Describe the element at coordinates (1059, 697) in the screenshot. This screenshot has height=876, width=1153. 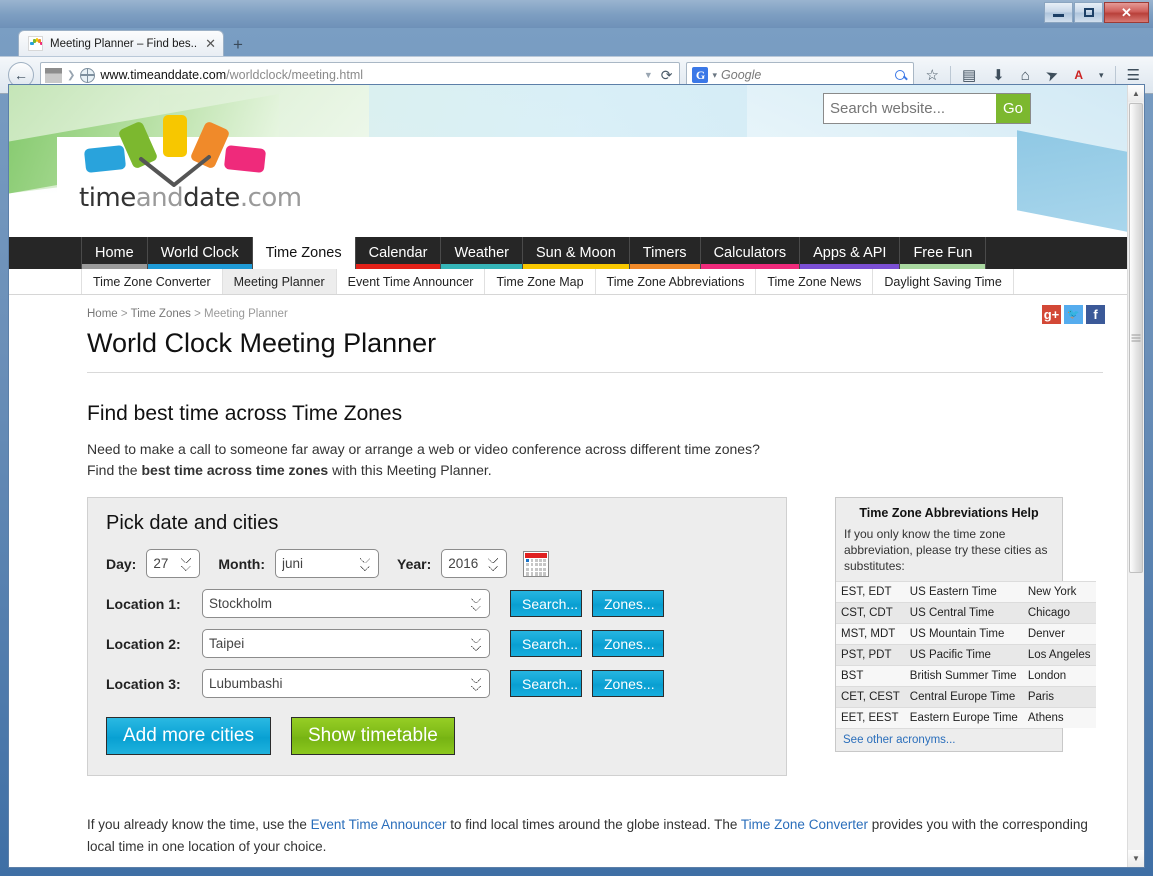
I see `abbr-city-cell: Paris` at that location.